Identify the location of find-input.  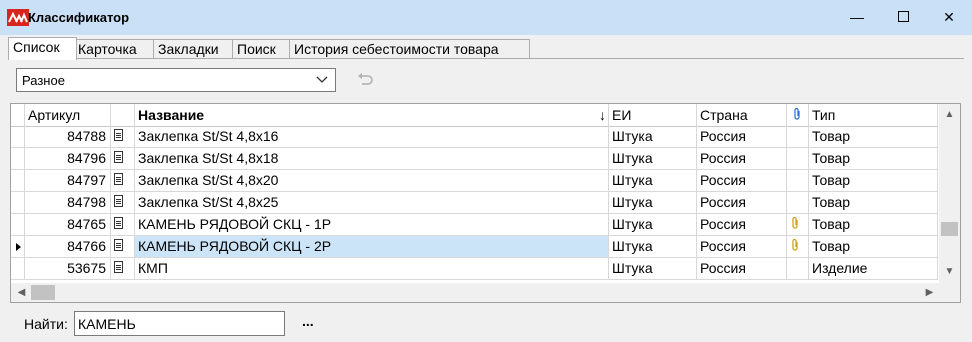
(179, 323).